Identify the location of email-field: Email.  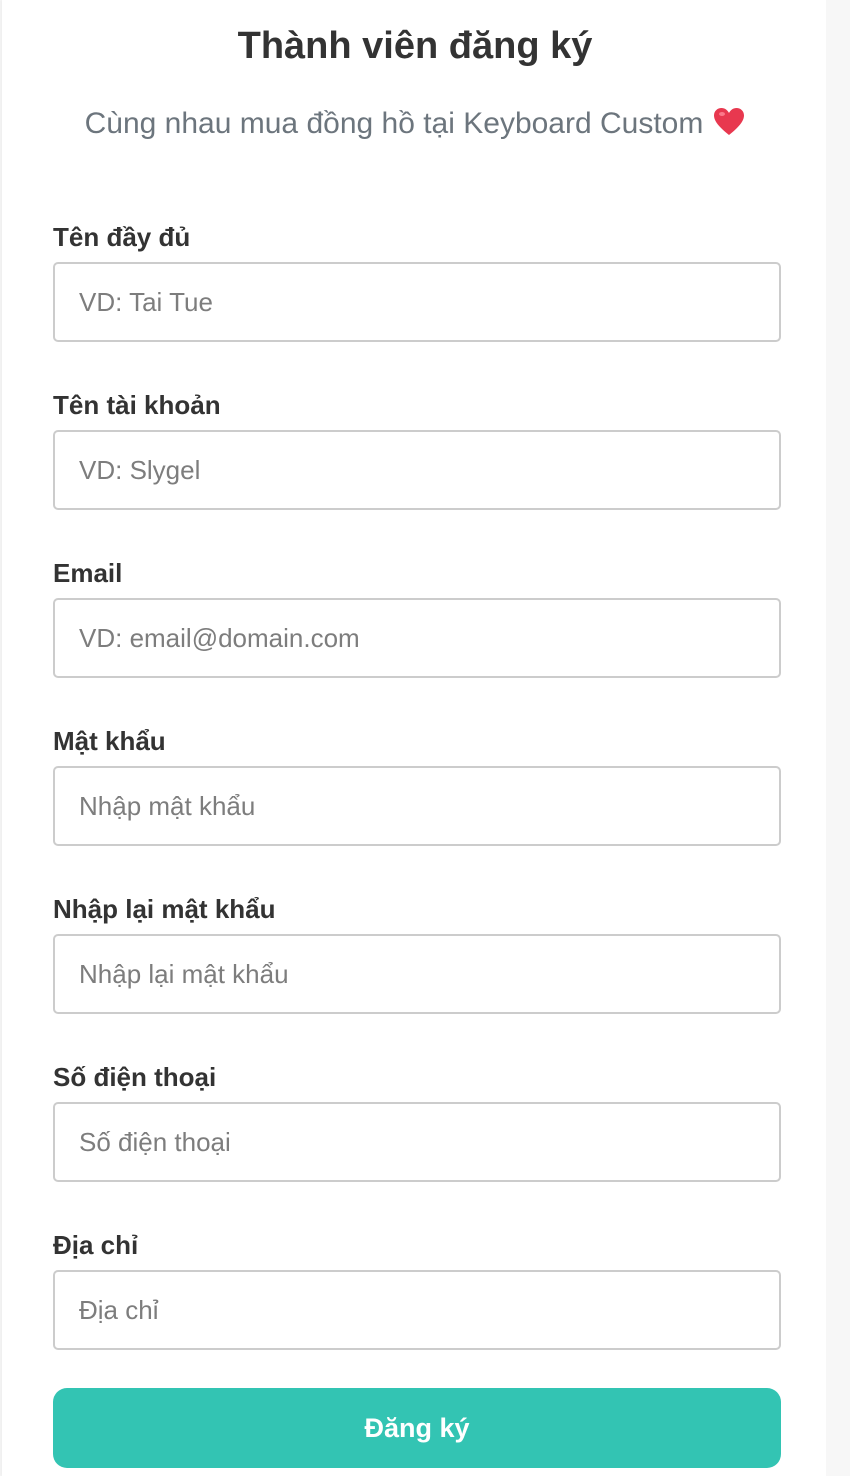
(417, 618).